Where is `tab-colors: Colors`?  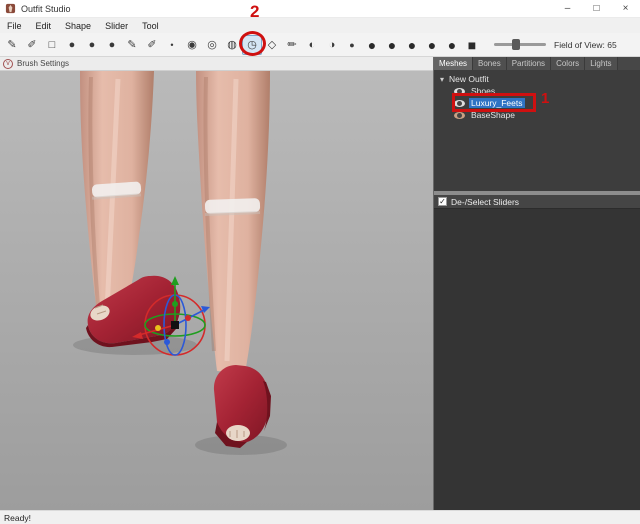
tab-colors: Colors is located at coordinates (568, 63).